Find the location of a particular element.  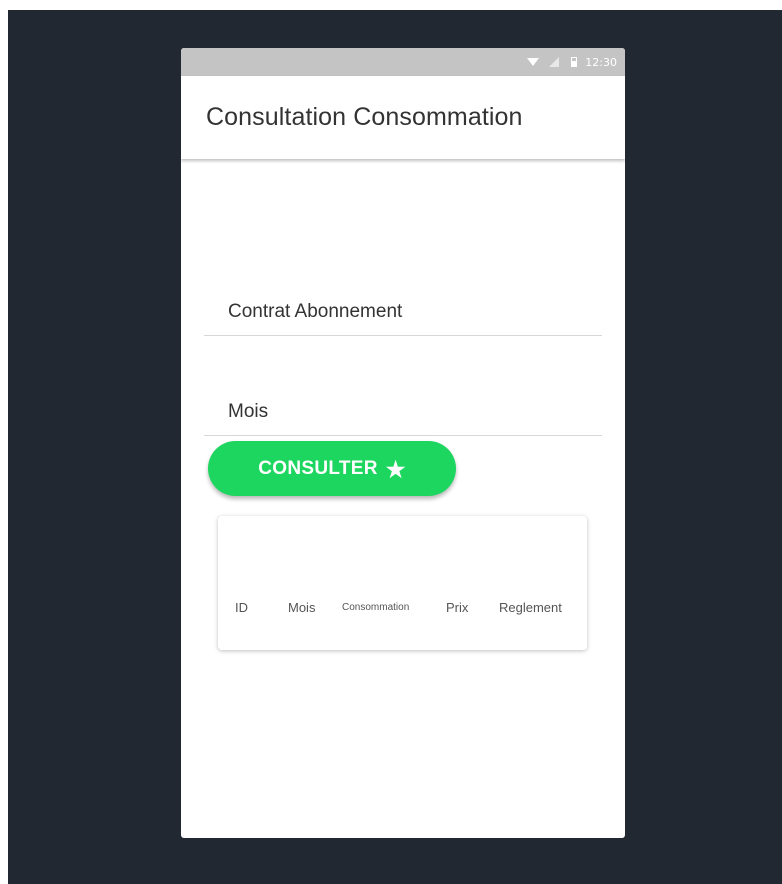

column-header-reglement: Reglement is located at coordinates (530, 607).